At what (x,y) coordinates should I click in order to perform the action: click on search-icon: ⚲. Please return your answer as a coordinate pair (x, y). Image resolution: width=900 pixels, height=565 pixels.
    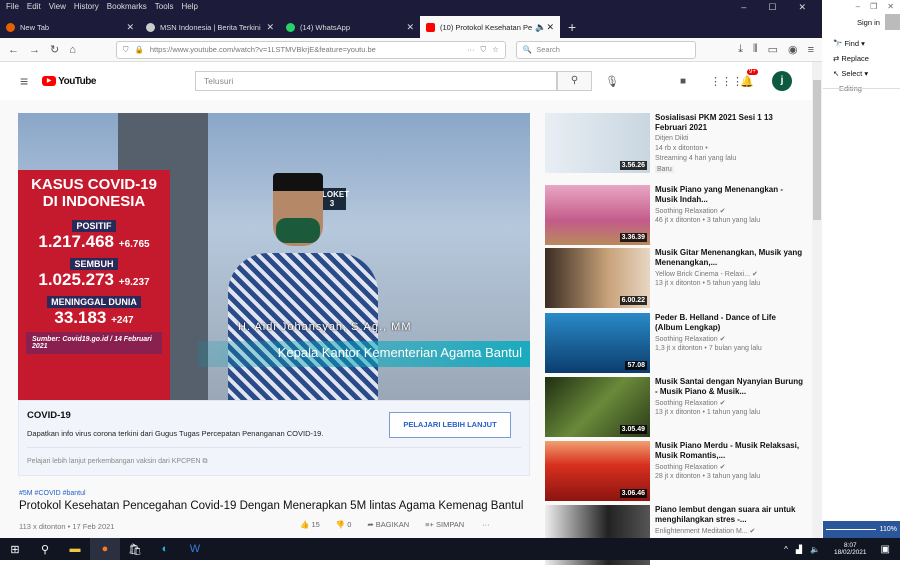
    Looking at the image, I should click on (45, 549).